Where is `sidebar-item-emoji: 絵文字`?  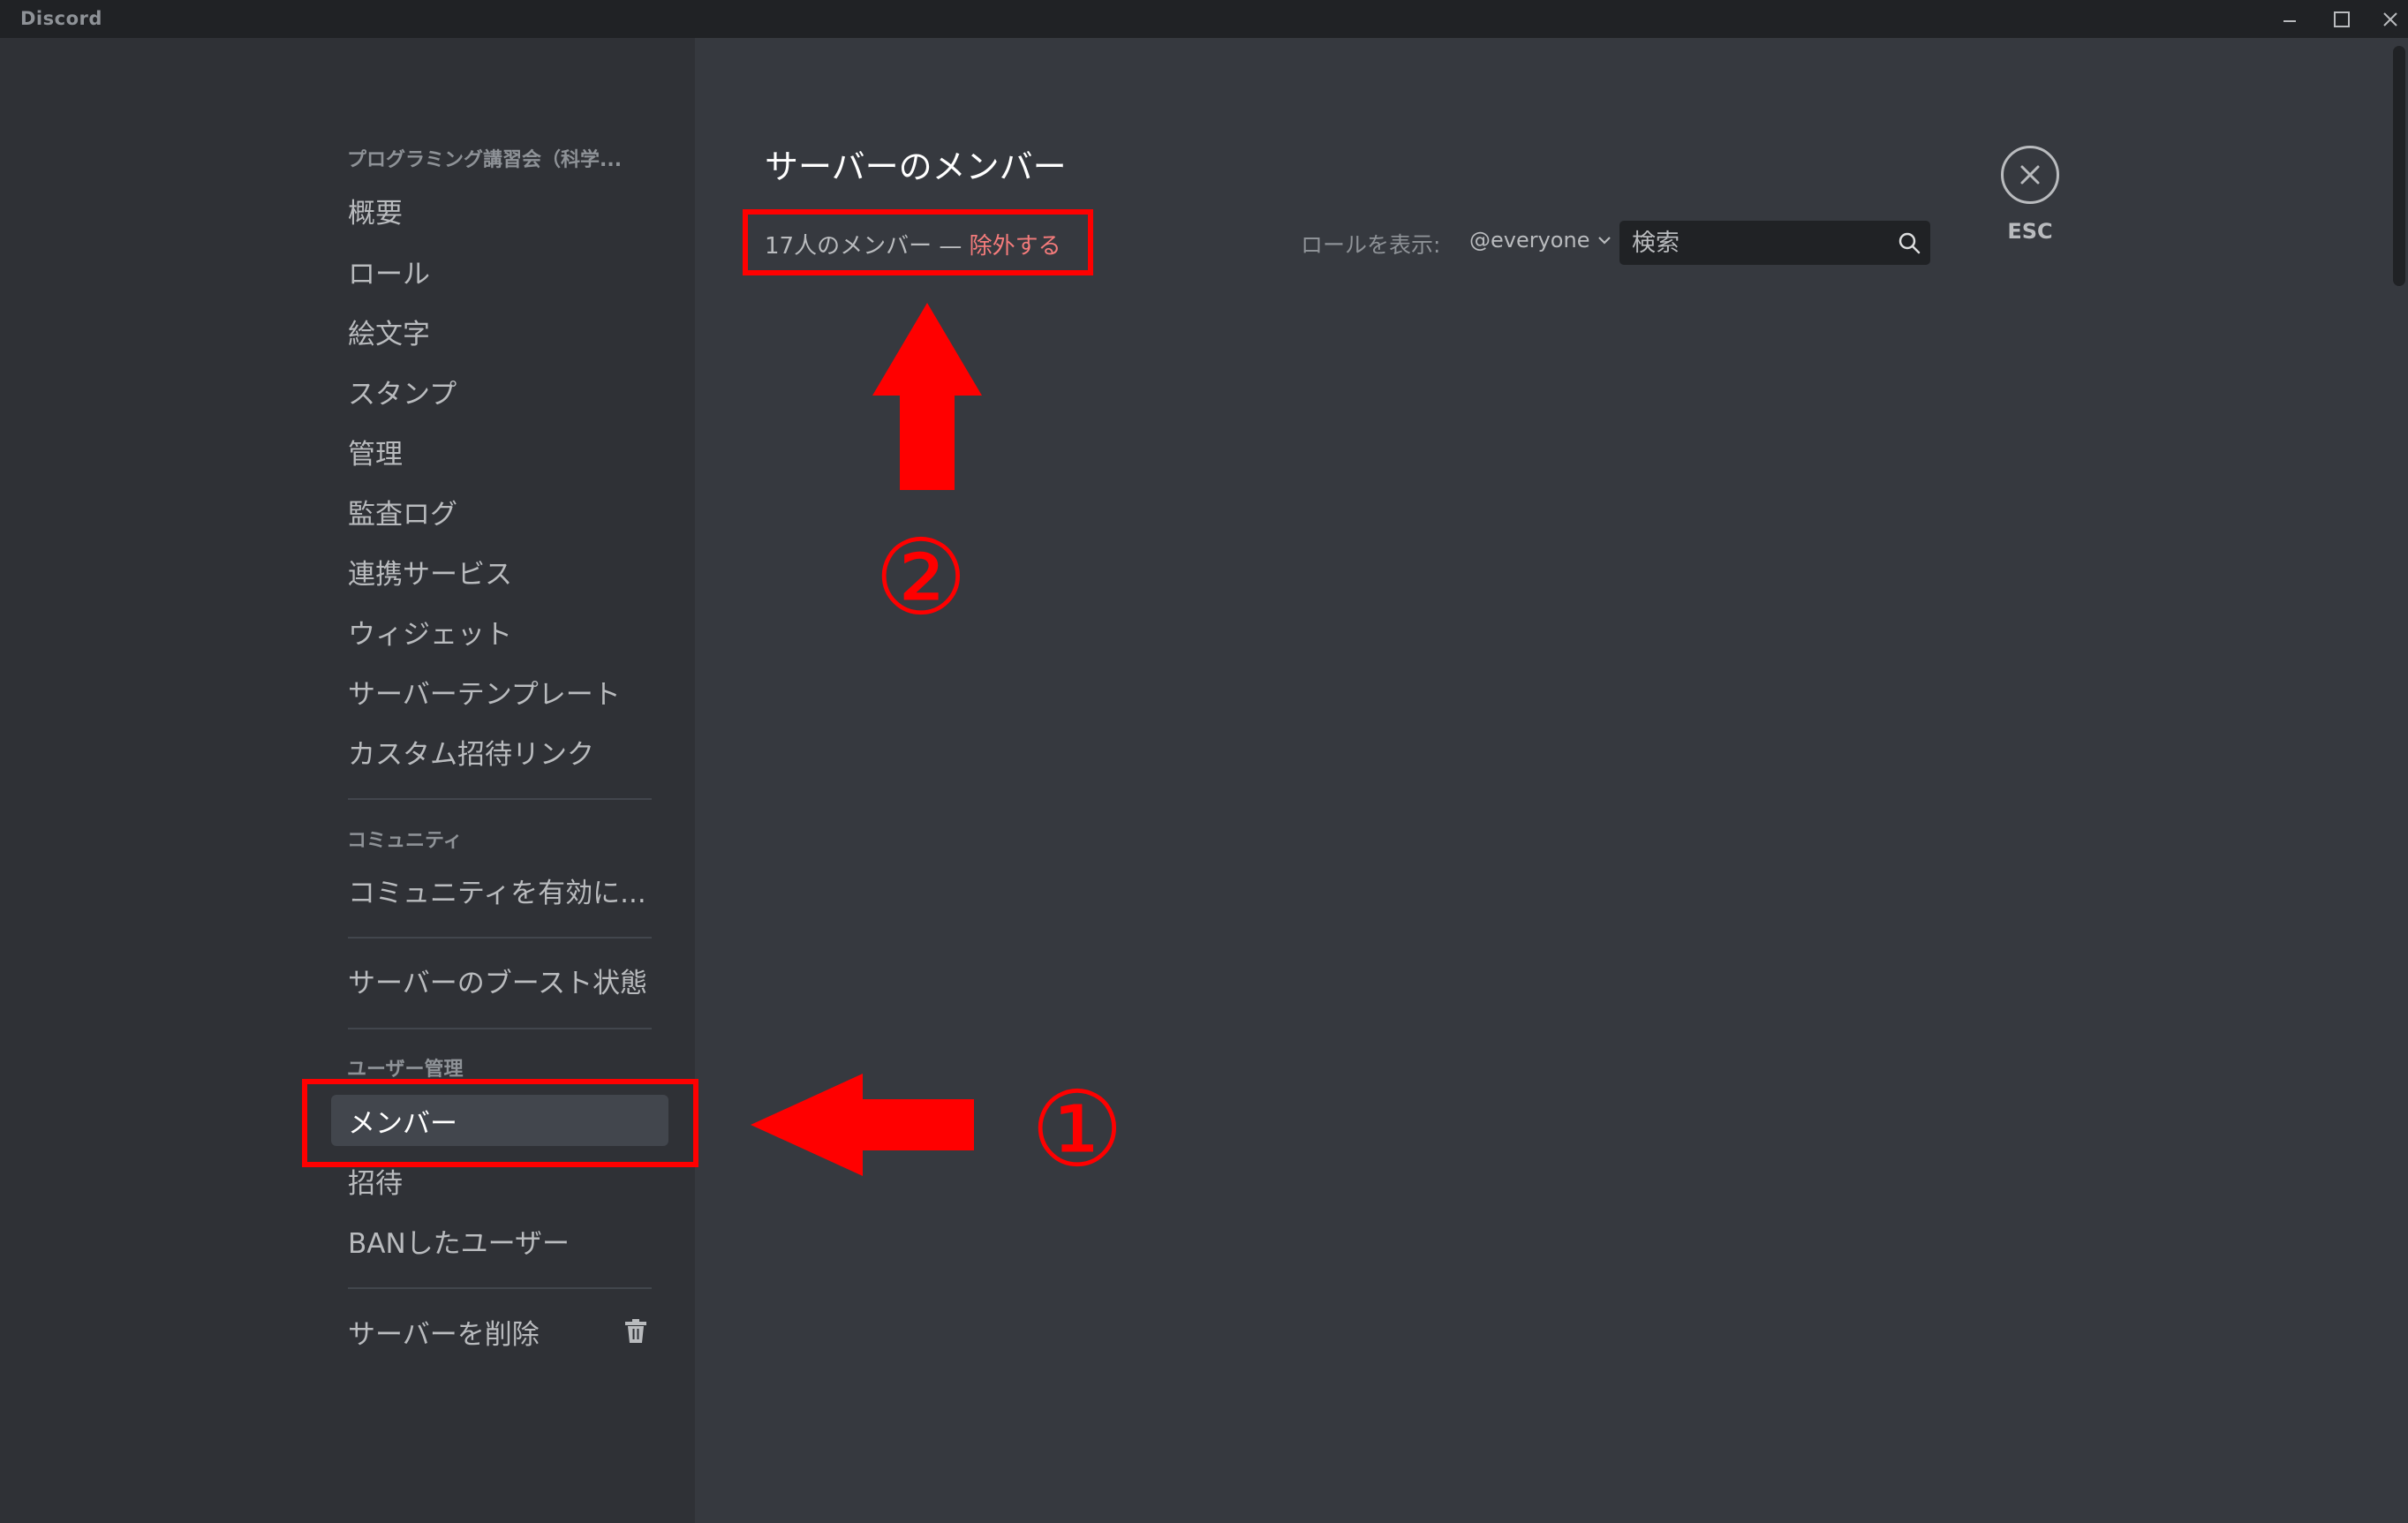 sidebar-item-emoji: 絵文字 is located at coordinates (500, 331).